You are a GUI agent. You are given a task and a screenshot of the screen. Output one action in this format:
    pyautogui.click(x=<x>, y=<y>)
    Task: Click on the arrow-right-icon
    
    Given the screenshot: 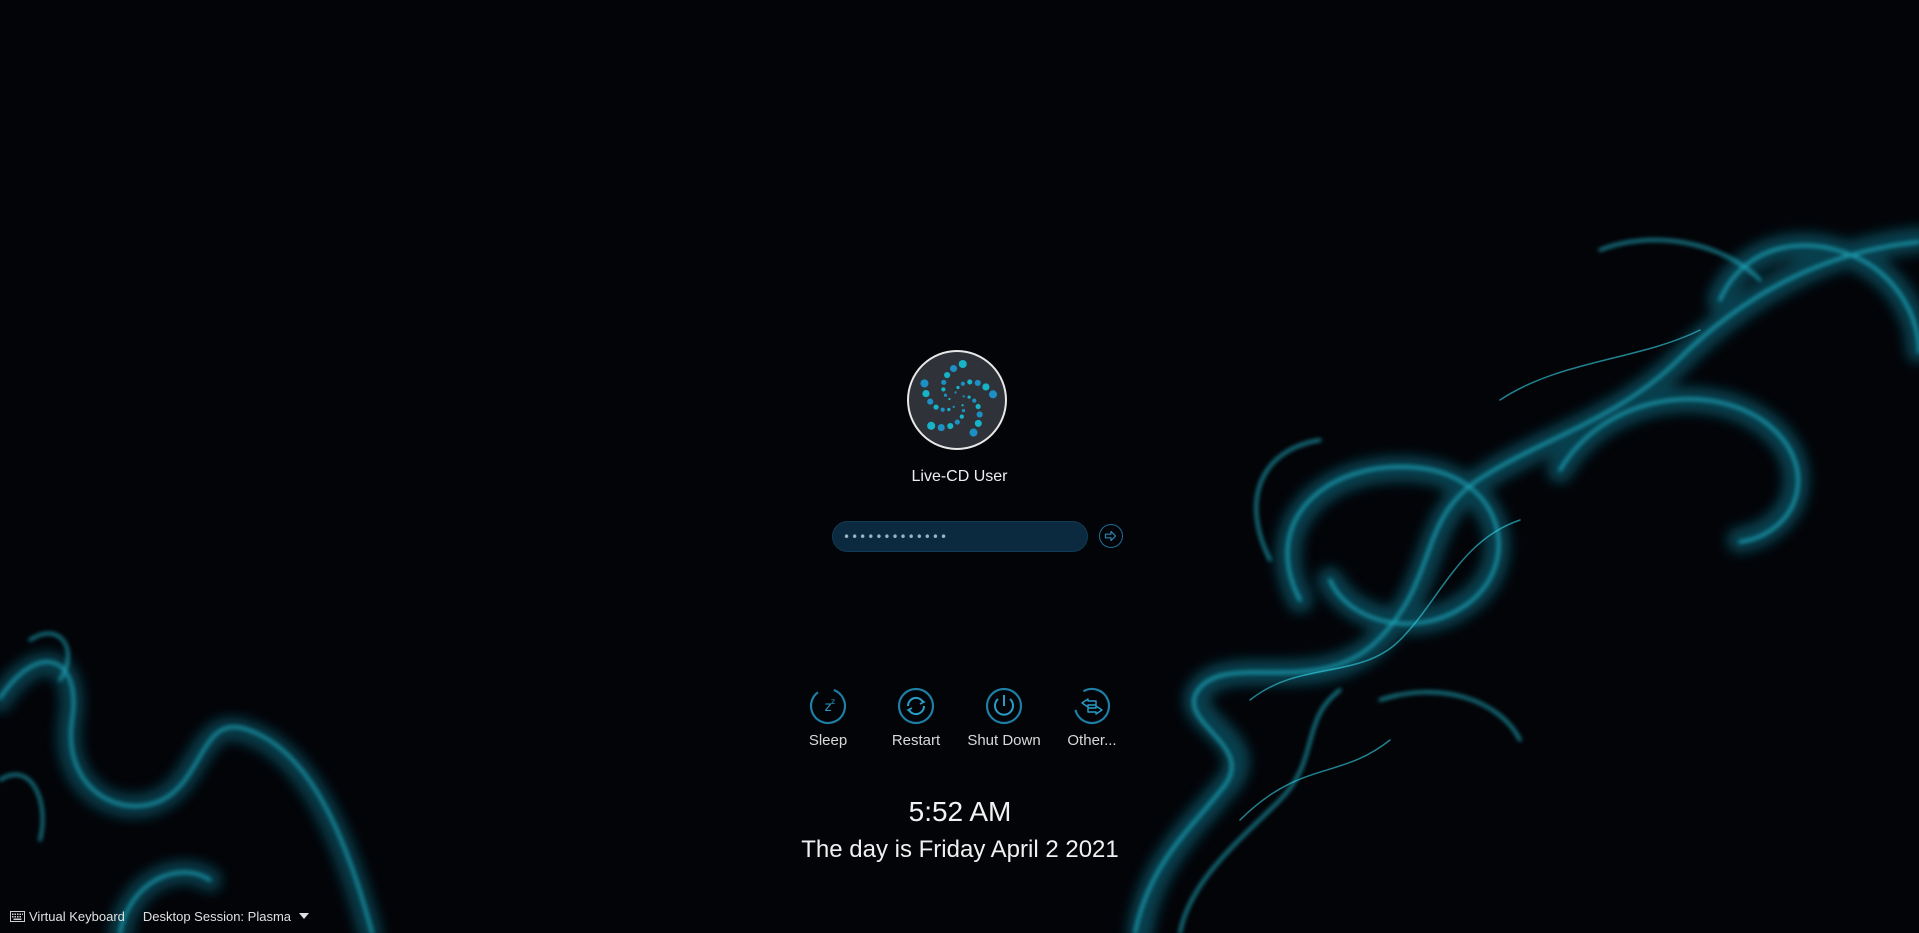 What is the action you would take?
    pyautogui.click(x=1110, y=536)
    